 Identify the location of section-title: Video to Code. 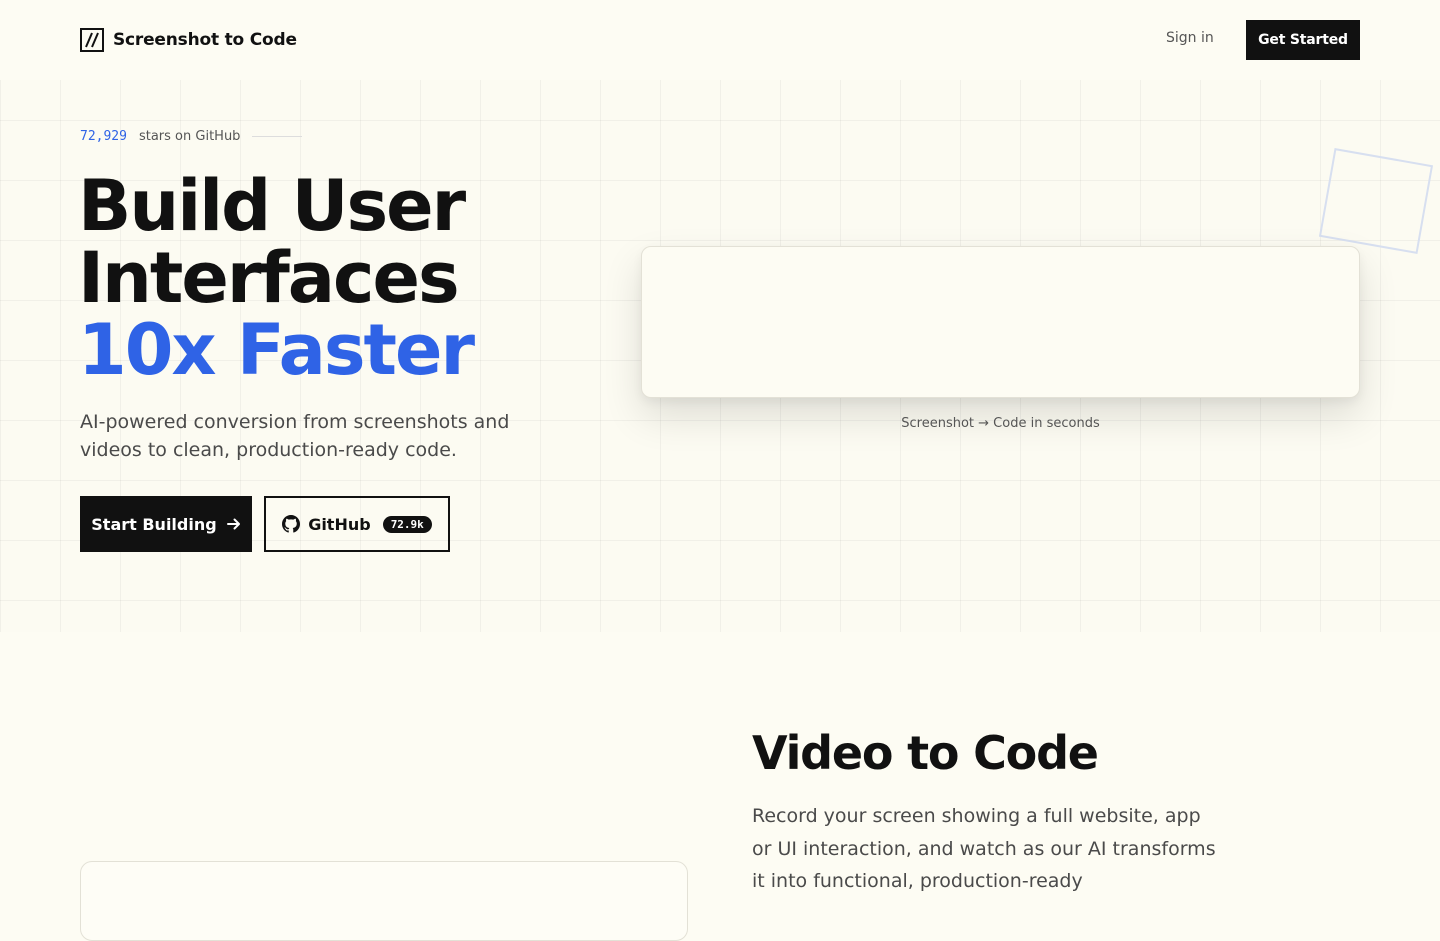
(925, 753).